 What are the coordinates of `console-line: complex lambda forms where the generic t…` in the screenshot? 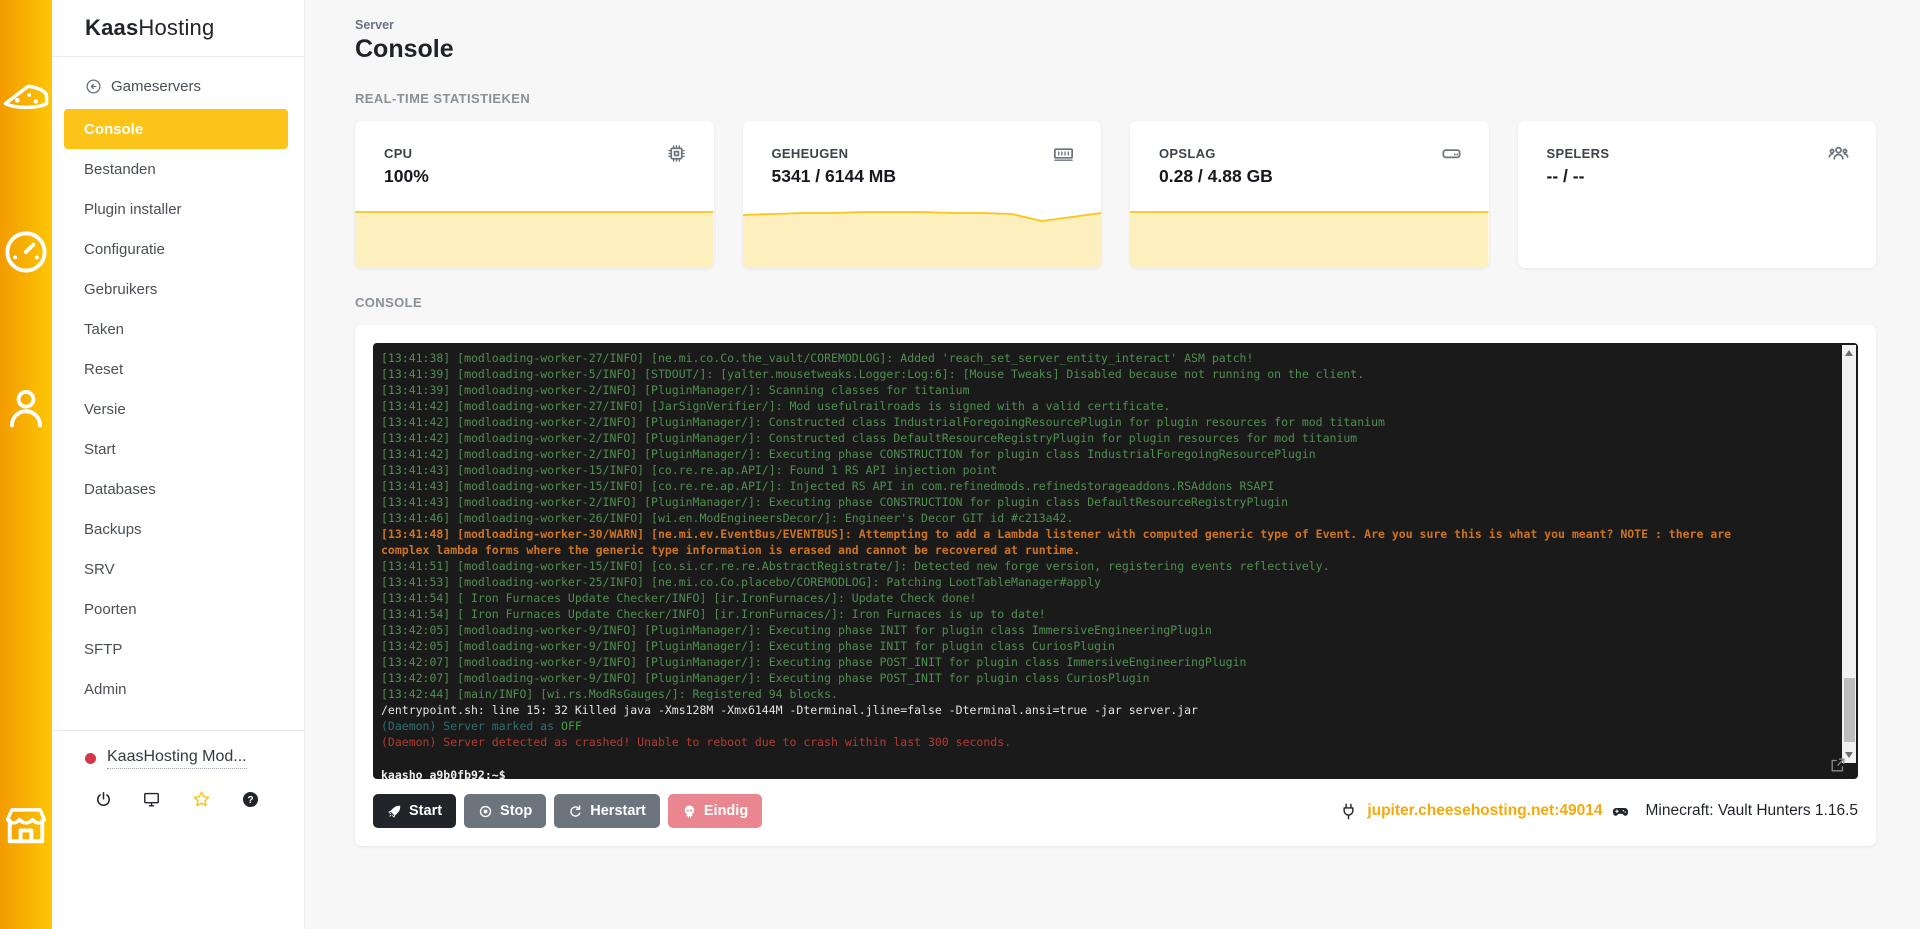 It's located at (731, 550).